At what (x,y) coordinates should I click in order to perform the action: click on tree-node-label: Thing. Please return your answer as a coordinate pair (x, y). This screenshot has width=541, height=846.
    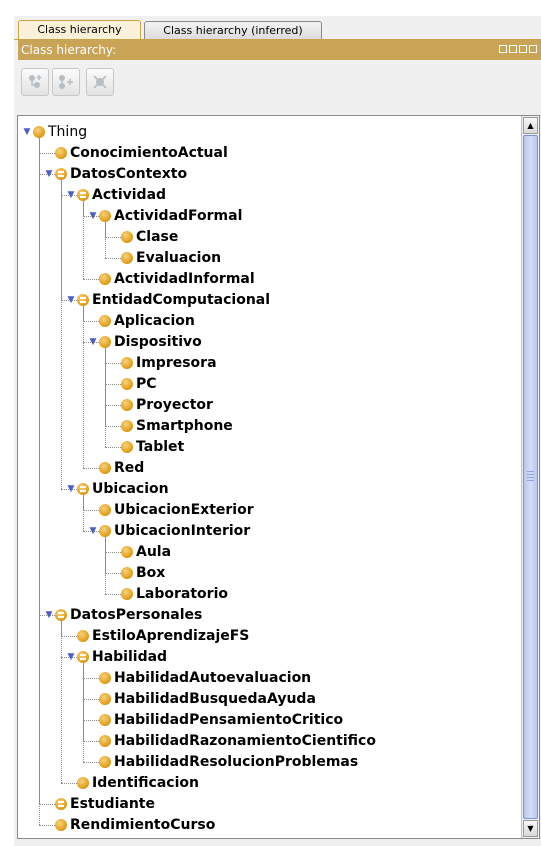
    Looking at the image, I should click on (68, 131).